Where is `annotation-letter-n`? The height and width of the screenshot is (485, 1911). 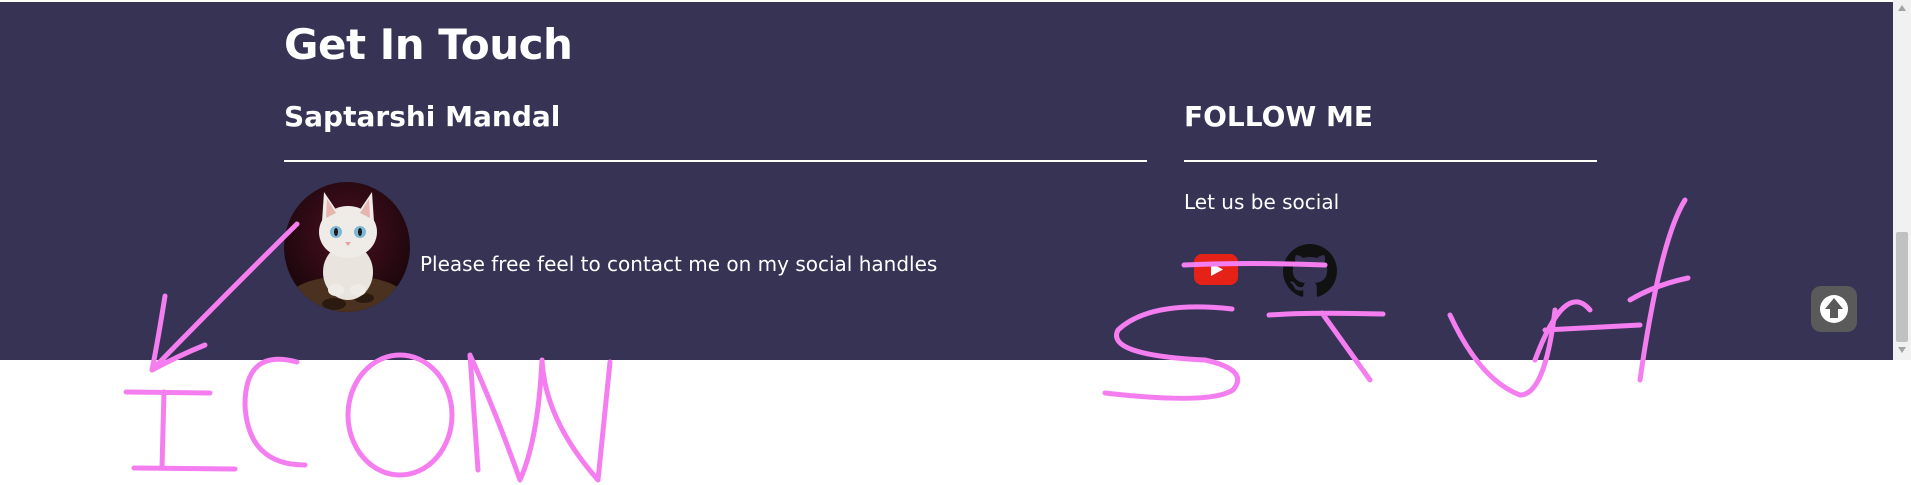 annotation-letter-n is located at coordinates (540, 417).